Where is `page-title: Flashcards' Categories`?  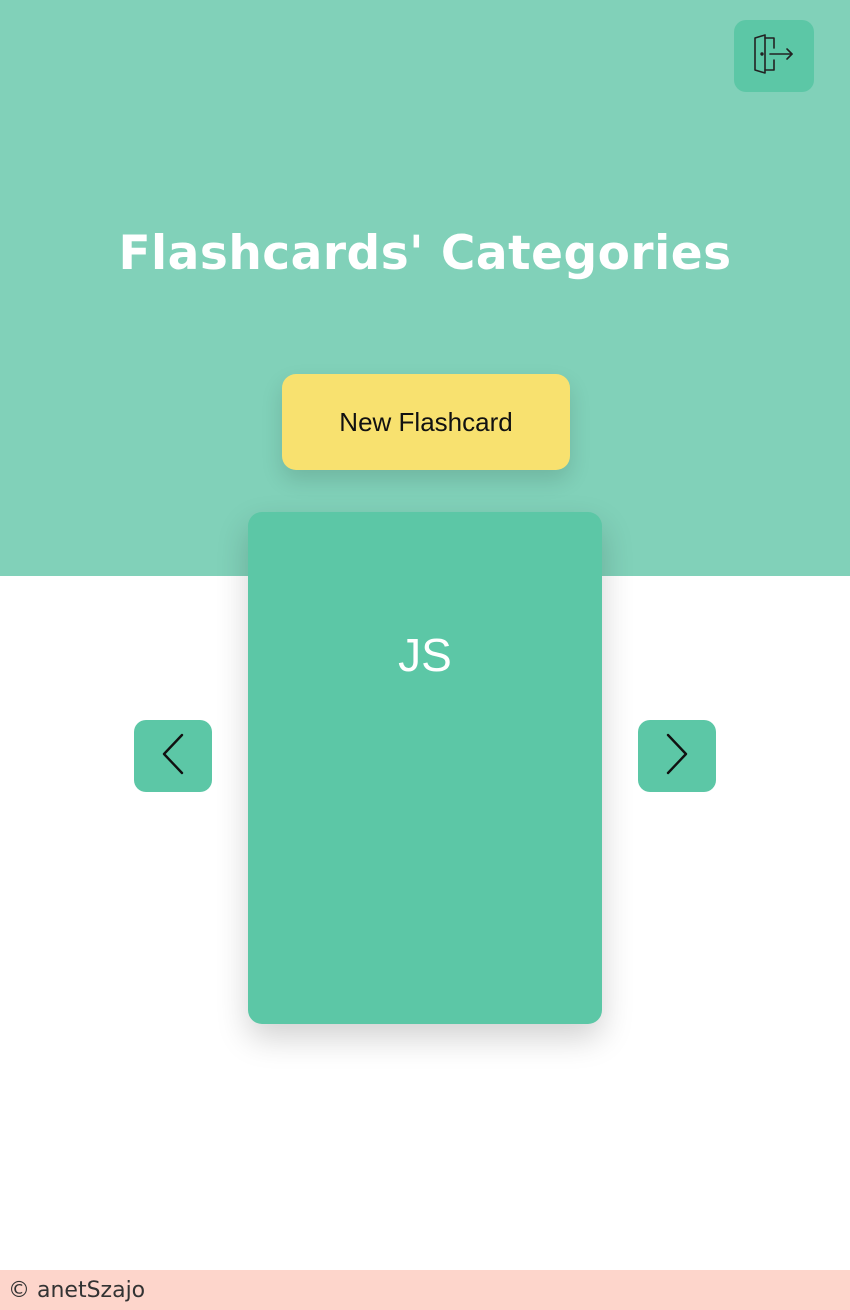 page-title: Flashcards' Categories is located at coordinates (425, 253).